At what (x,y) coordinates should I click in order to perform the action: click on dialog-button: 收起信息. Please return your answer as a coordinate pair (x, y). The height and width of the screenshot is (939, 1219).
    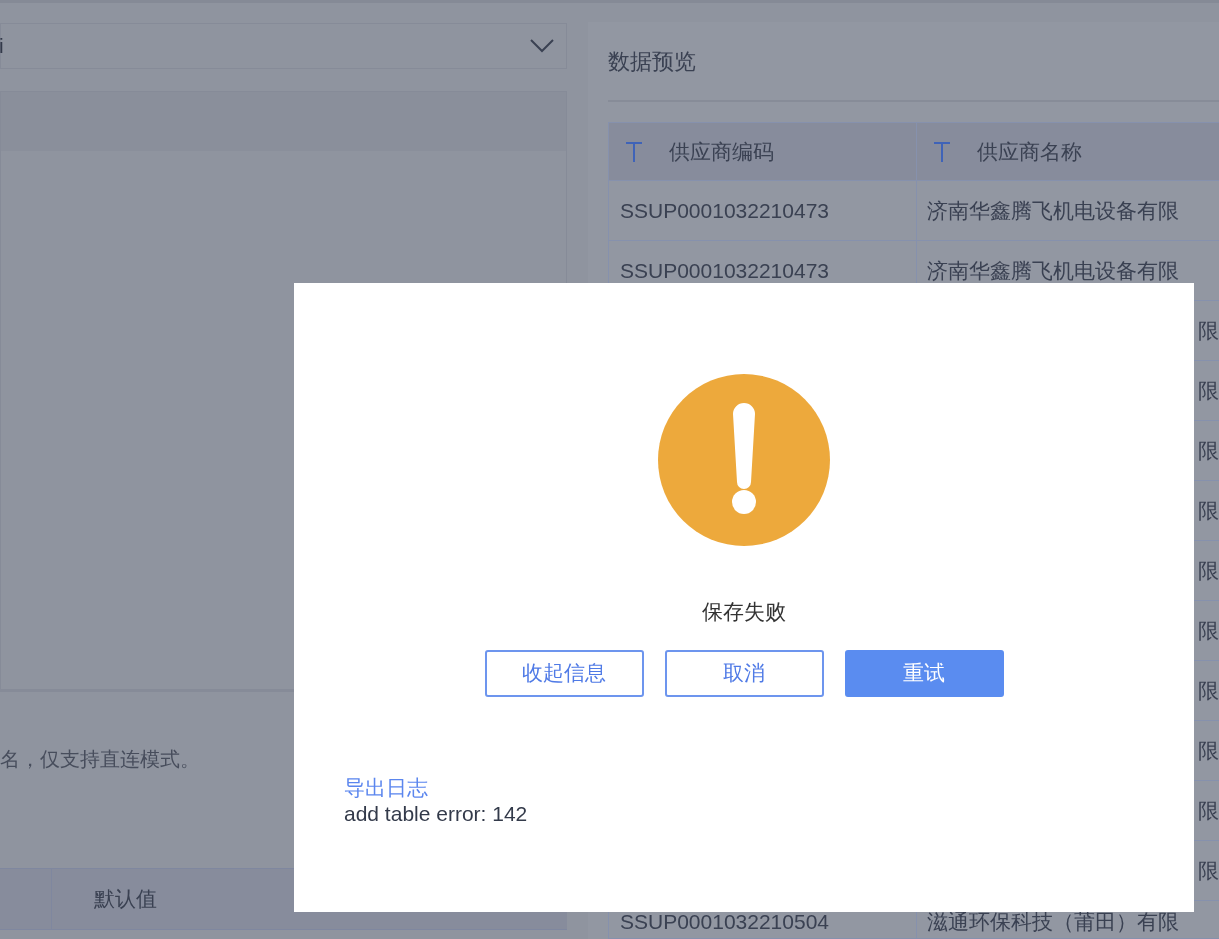
    Looking at the image, I should click on (564, 673).